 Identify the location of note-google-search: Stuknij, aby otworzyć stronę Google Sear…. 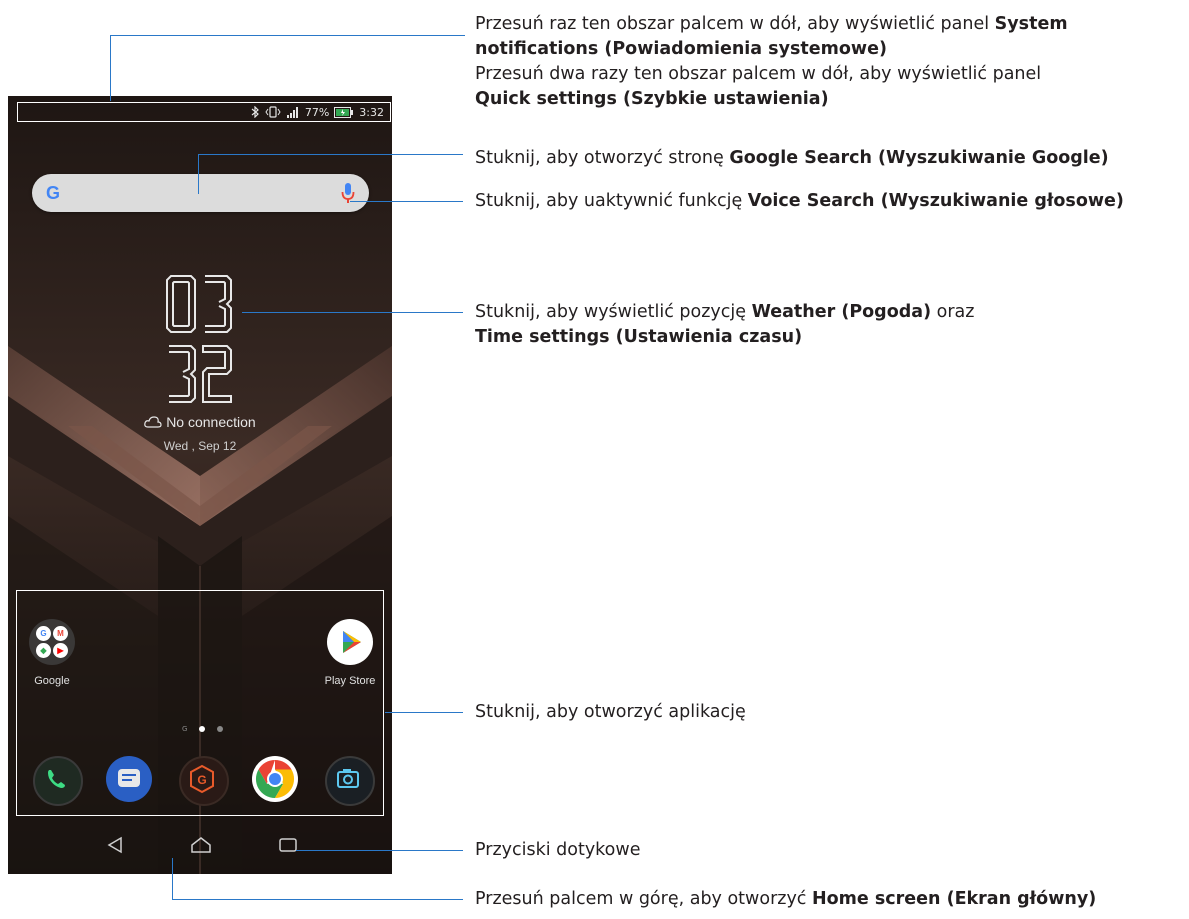
(792, 158).